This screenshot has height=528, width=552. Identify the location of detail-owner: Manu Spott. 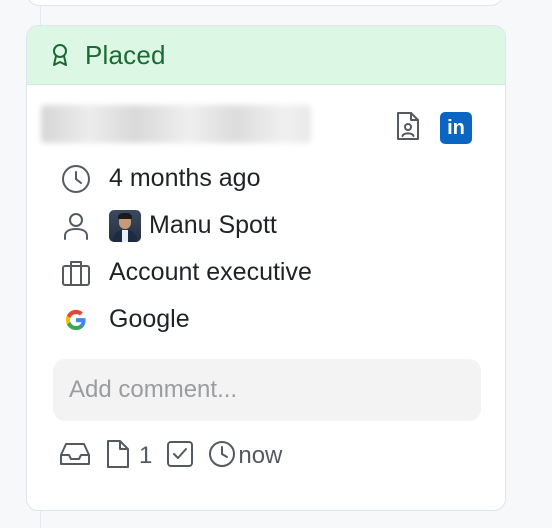
(282, 225).